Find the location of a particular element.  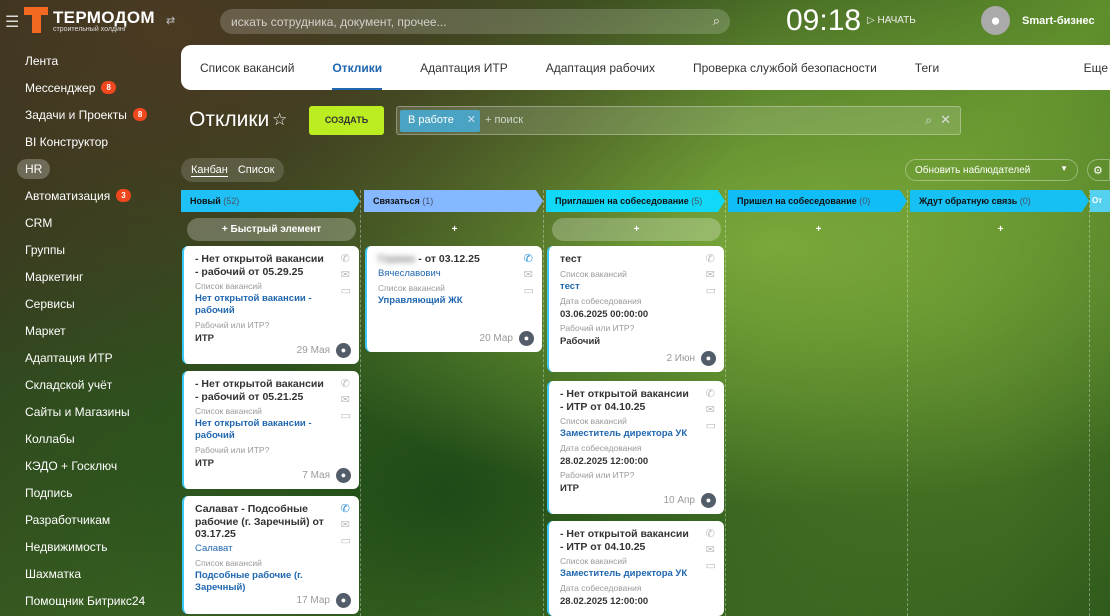

sidebar-item: Сайты и Магазины is located at coordinates (87, 411).